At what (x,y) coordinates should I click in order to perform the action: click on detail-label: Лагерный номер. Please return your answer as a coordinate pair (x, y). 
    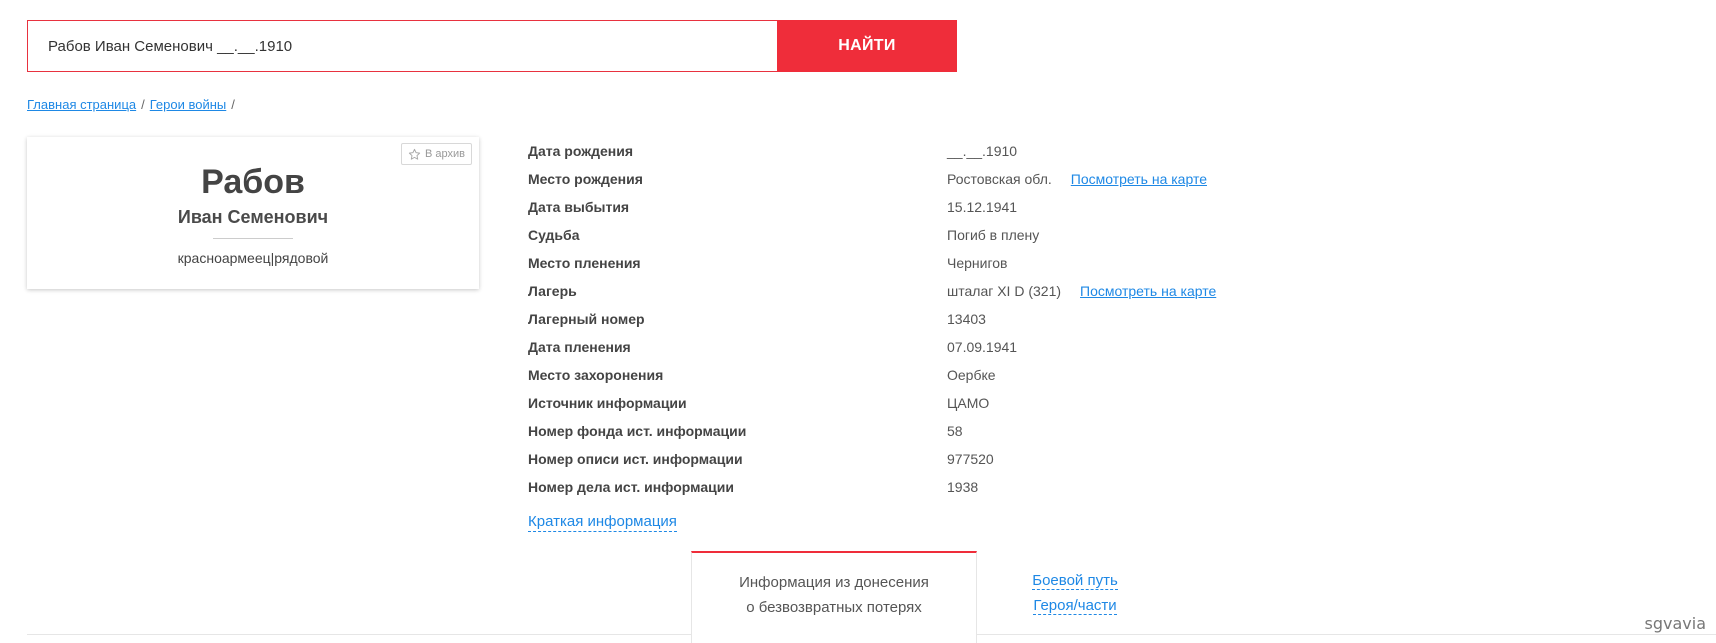
    Looking at the image, I should click on (586, 319).